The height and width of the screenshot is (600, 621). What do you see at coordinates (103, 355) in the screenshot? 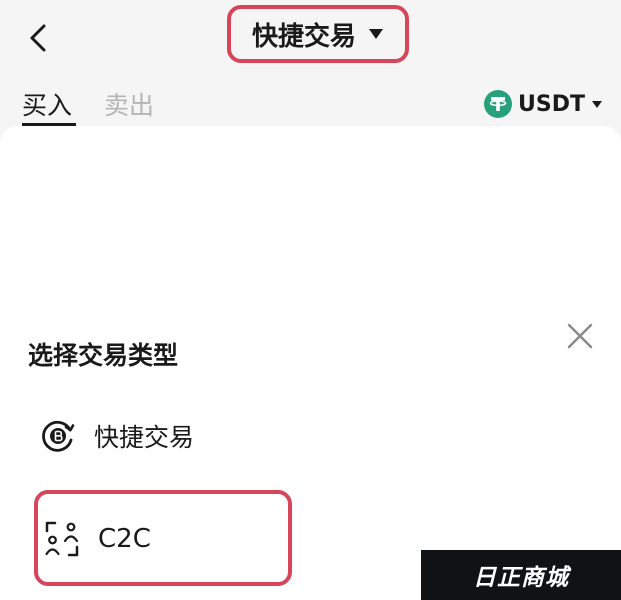
I see `sheet-title: 选择交易类型` at bounding box center [103, 355].